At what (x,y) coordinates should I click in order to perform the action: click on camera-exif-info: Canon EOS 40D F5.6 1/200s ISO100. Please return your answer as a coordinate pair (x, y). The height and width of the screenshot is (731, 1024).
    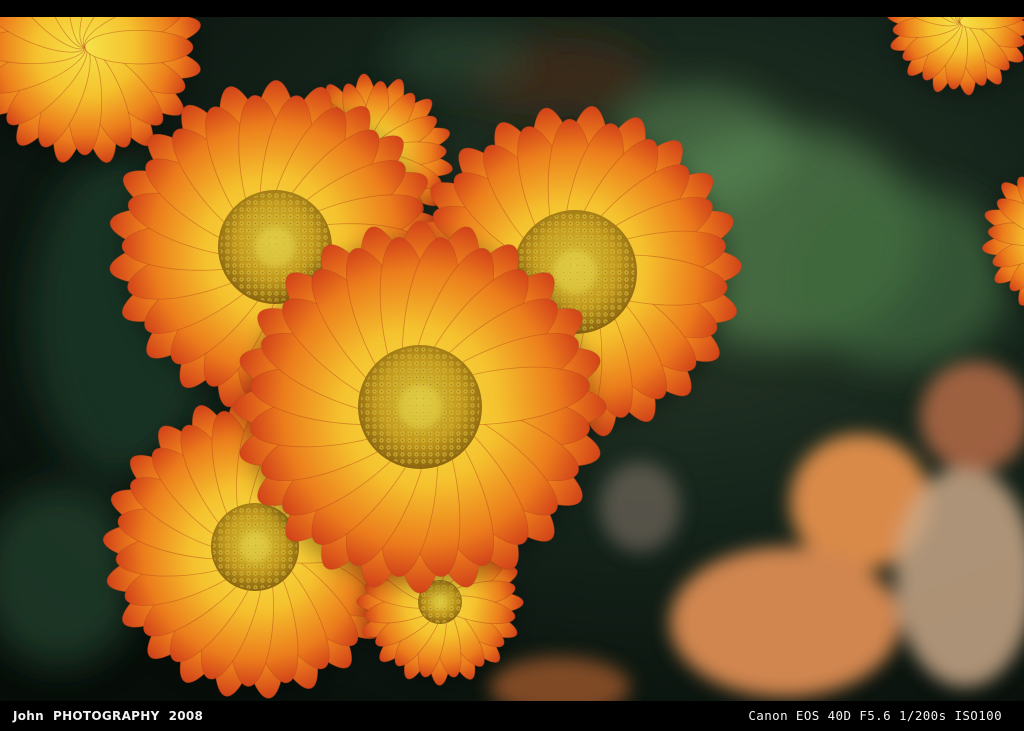
    Looking at the image, I should click on (875, 715).